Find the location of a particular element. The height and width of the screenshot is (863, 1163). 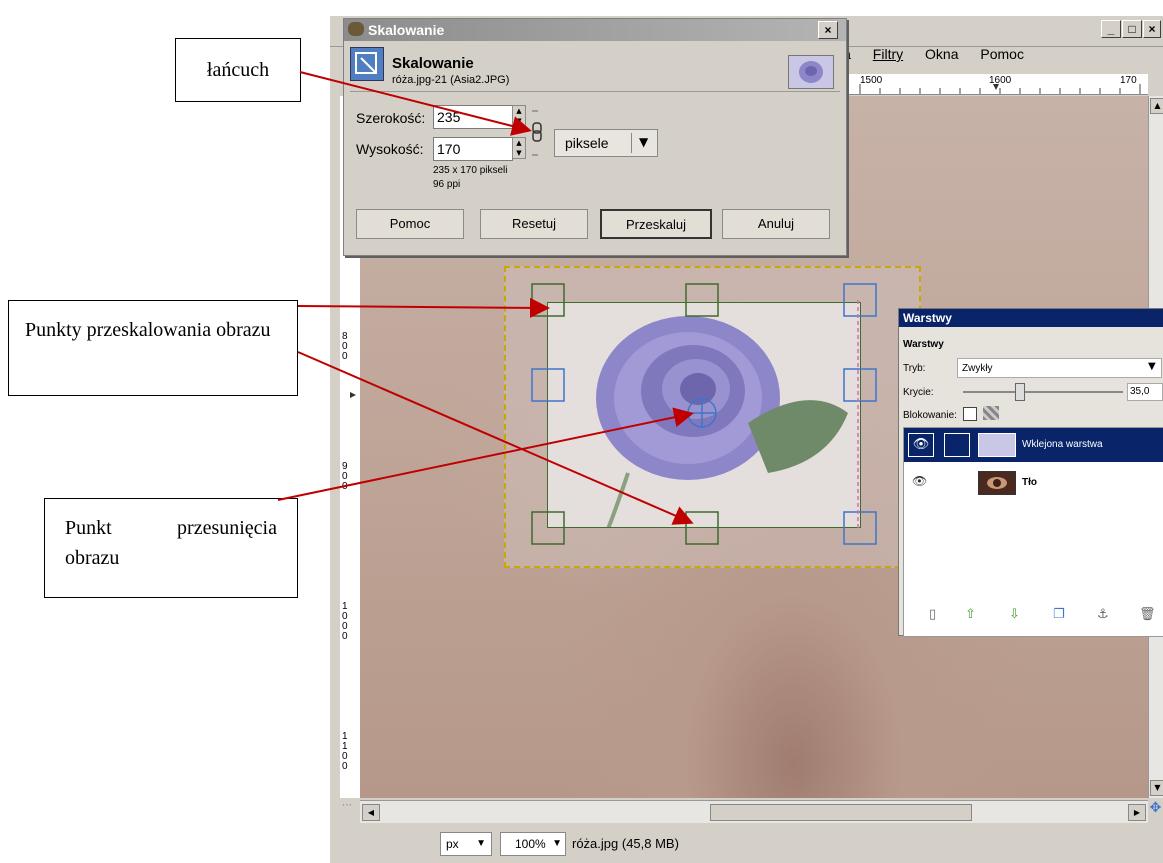

ruler-label-1600: 1600 is located at coordinates (1000, 80).